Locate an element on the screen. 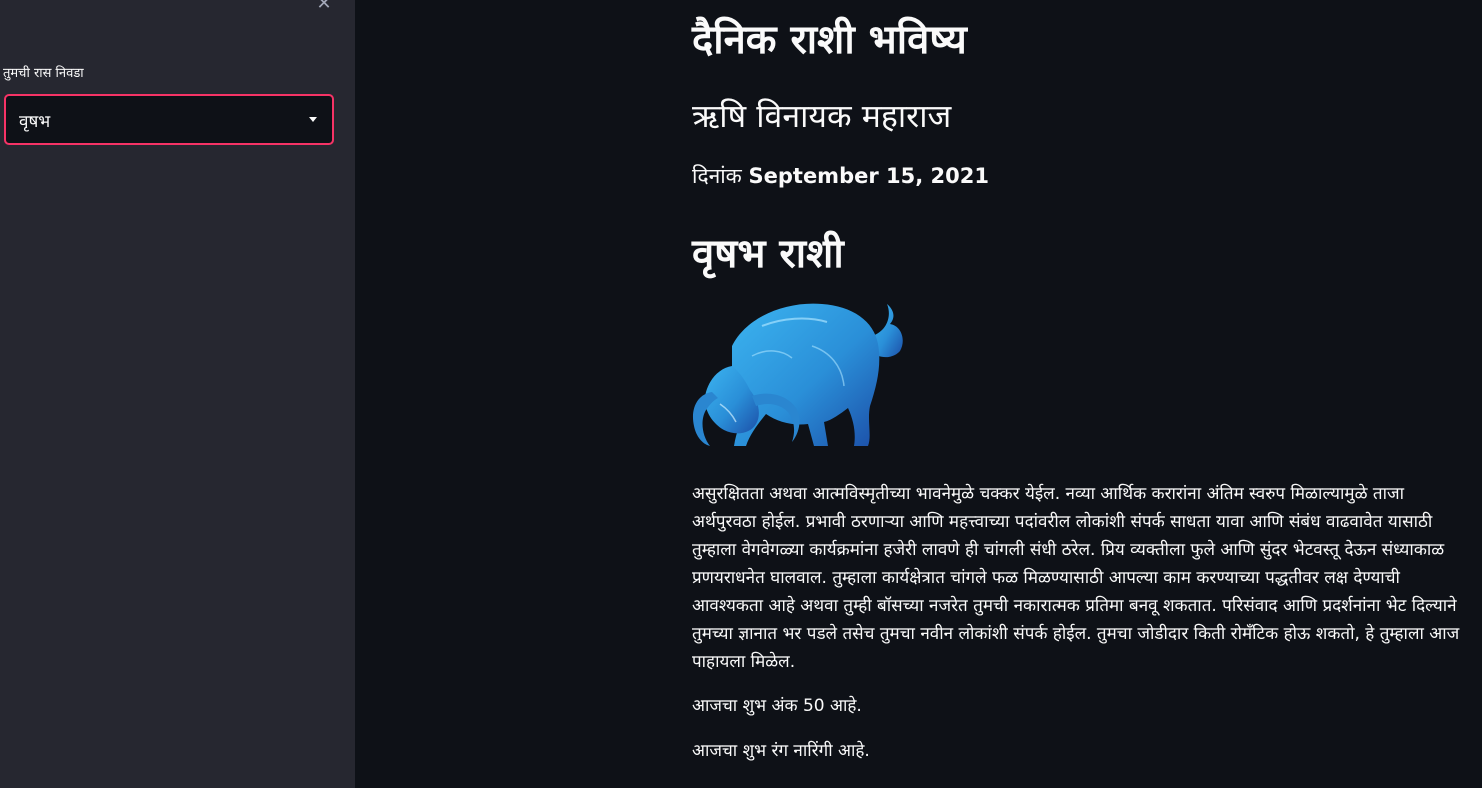 The height and width of the screenshot is (788, 1482). page-title: दैनिक राशी भविष्य is located at coordinates (829, 40).